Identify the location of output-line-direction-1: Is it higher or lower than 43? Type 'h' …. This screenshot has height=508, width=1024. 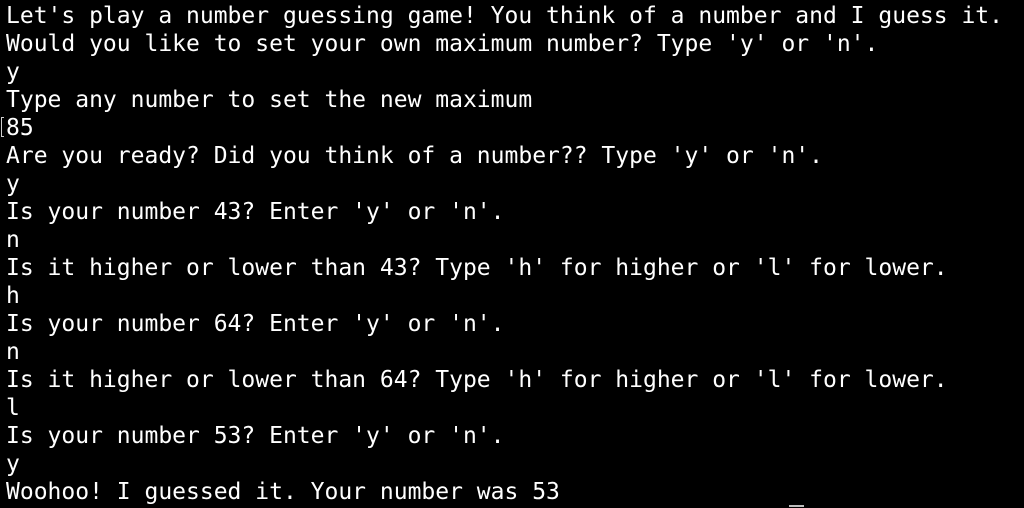
(477, 268).